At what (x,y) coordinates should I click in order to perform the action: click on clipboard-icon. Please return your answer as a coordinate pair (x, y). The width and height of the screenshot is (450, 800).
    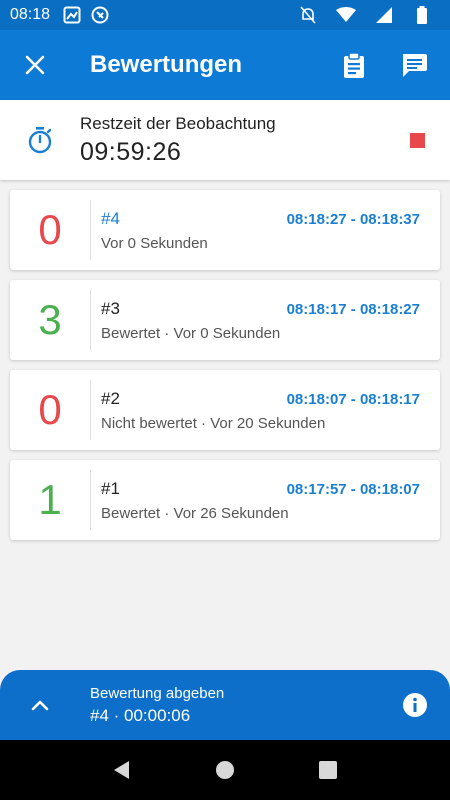
    Looking at the image, I should click on (354, 65).